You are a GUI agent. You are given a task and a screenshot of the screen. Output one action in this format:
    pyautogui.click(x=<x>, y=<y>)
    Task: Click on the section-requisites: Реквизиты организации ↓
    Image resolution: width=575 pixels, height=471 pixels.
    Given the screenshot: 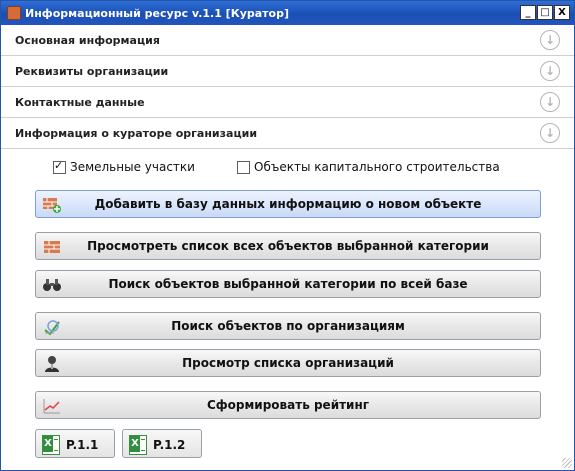 What is the action you would take?
    pyautogui.click(x=287, y=71)
    